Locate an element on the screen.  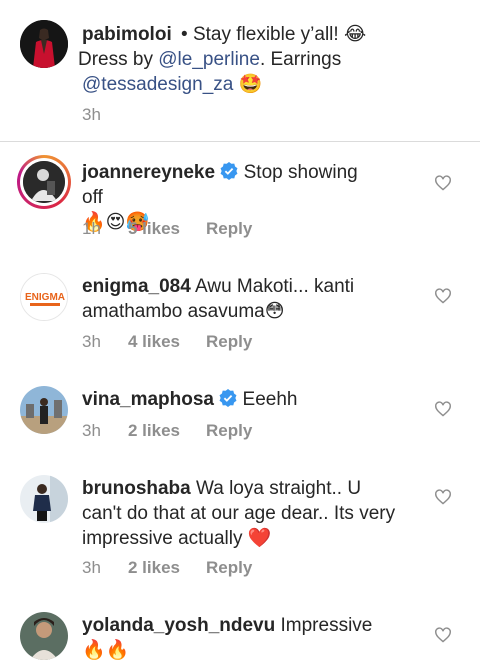
comment-text: yolanda_yosh_ndevu Impressive 🔥🔥 is located at coordinates (252, 638).